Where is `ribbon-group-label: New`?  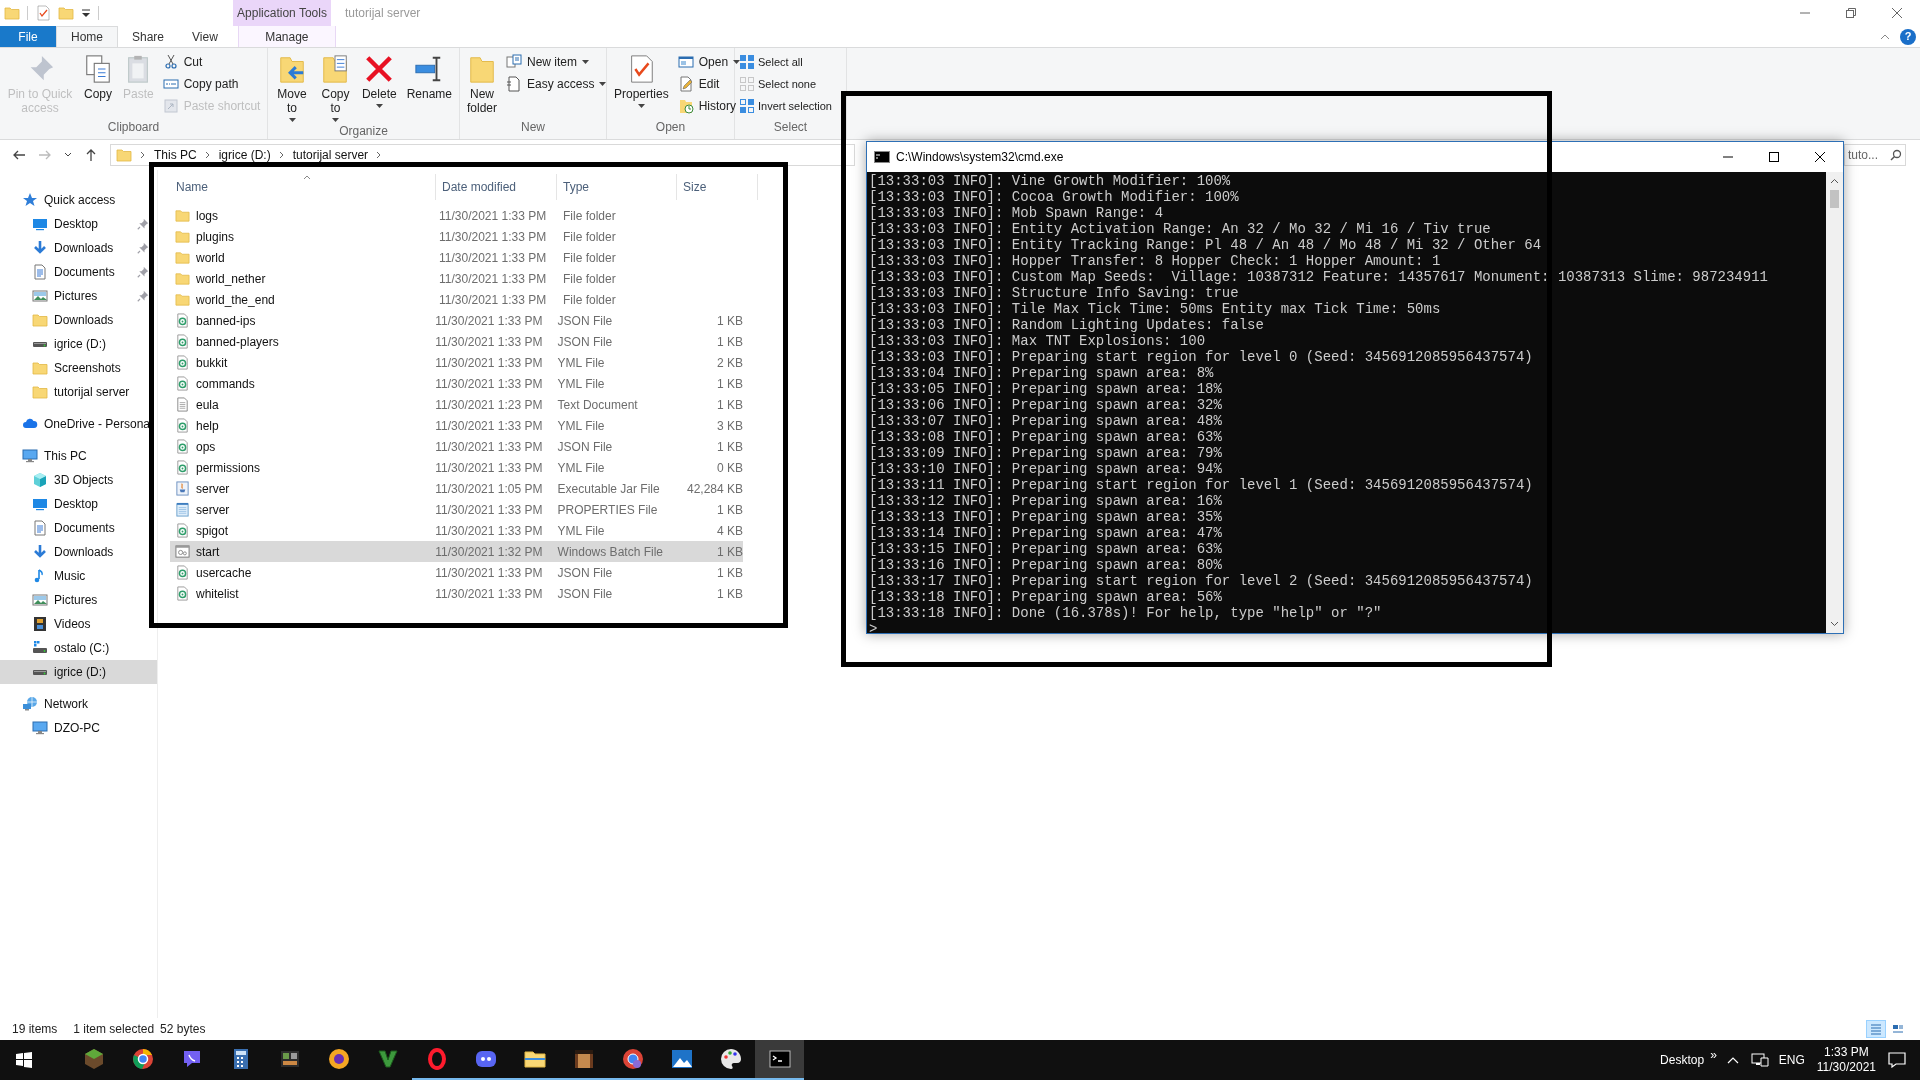
ribbon-group-label: New is located at coordinates (533, 127).